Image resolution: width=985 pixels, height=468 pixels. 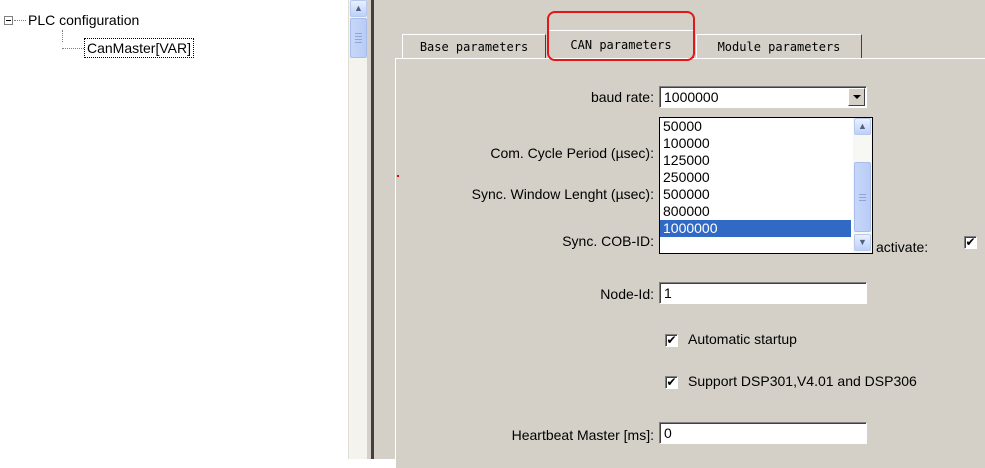 What do you see at coordinates (742, 339) in the screenshot?
I see `automatic-startup-label: Automatic startup` at bounding box center [742, 339].